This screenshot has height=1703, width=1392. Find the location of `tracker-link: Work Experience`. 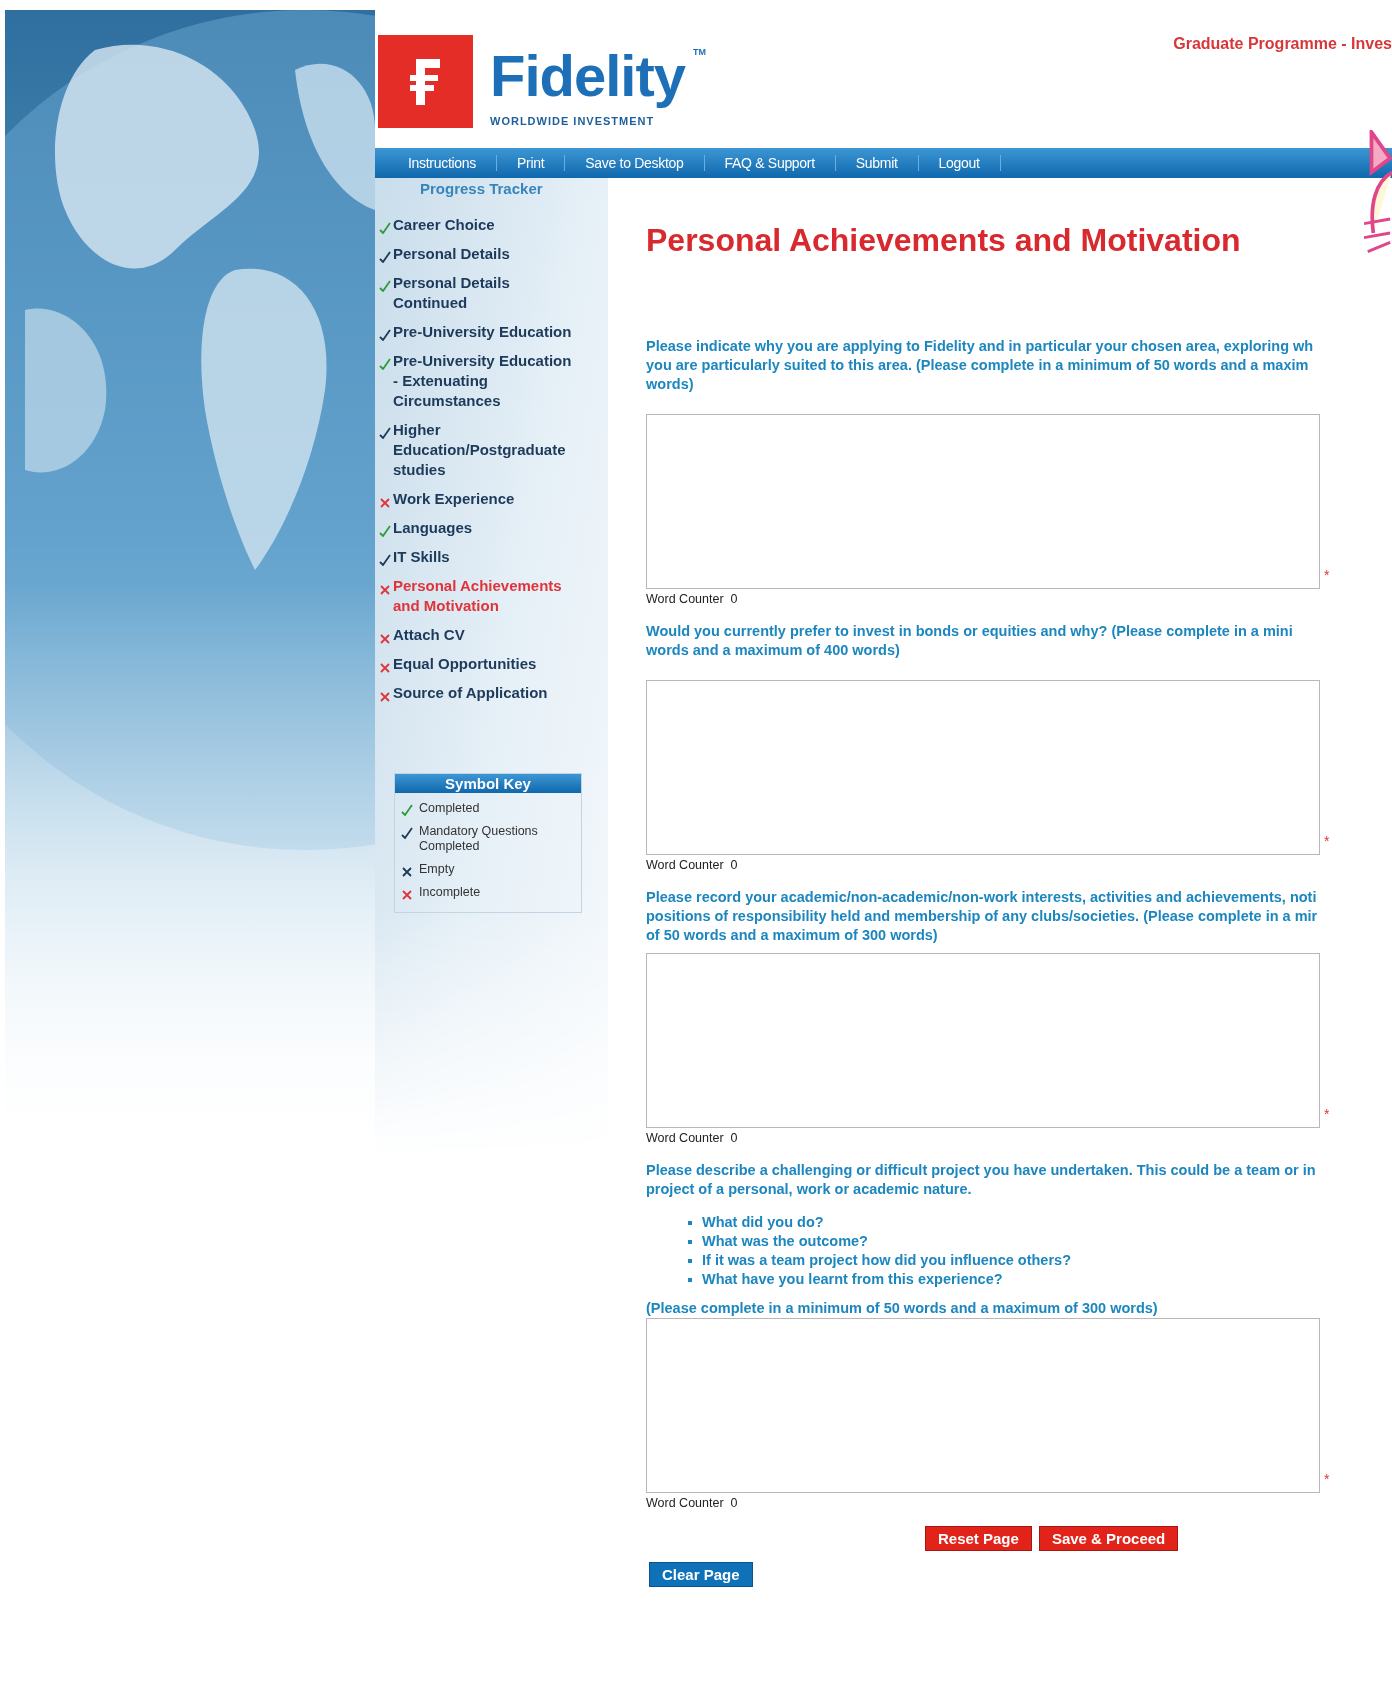

tracker-link: Work Experience is located at coordinates (454, 499).